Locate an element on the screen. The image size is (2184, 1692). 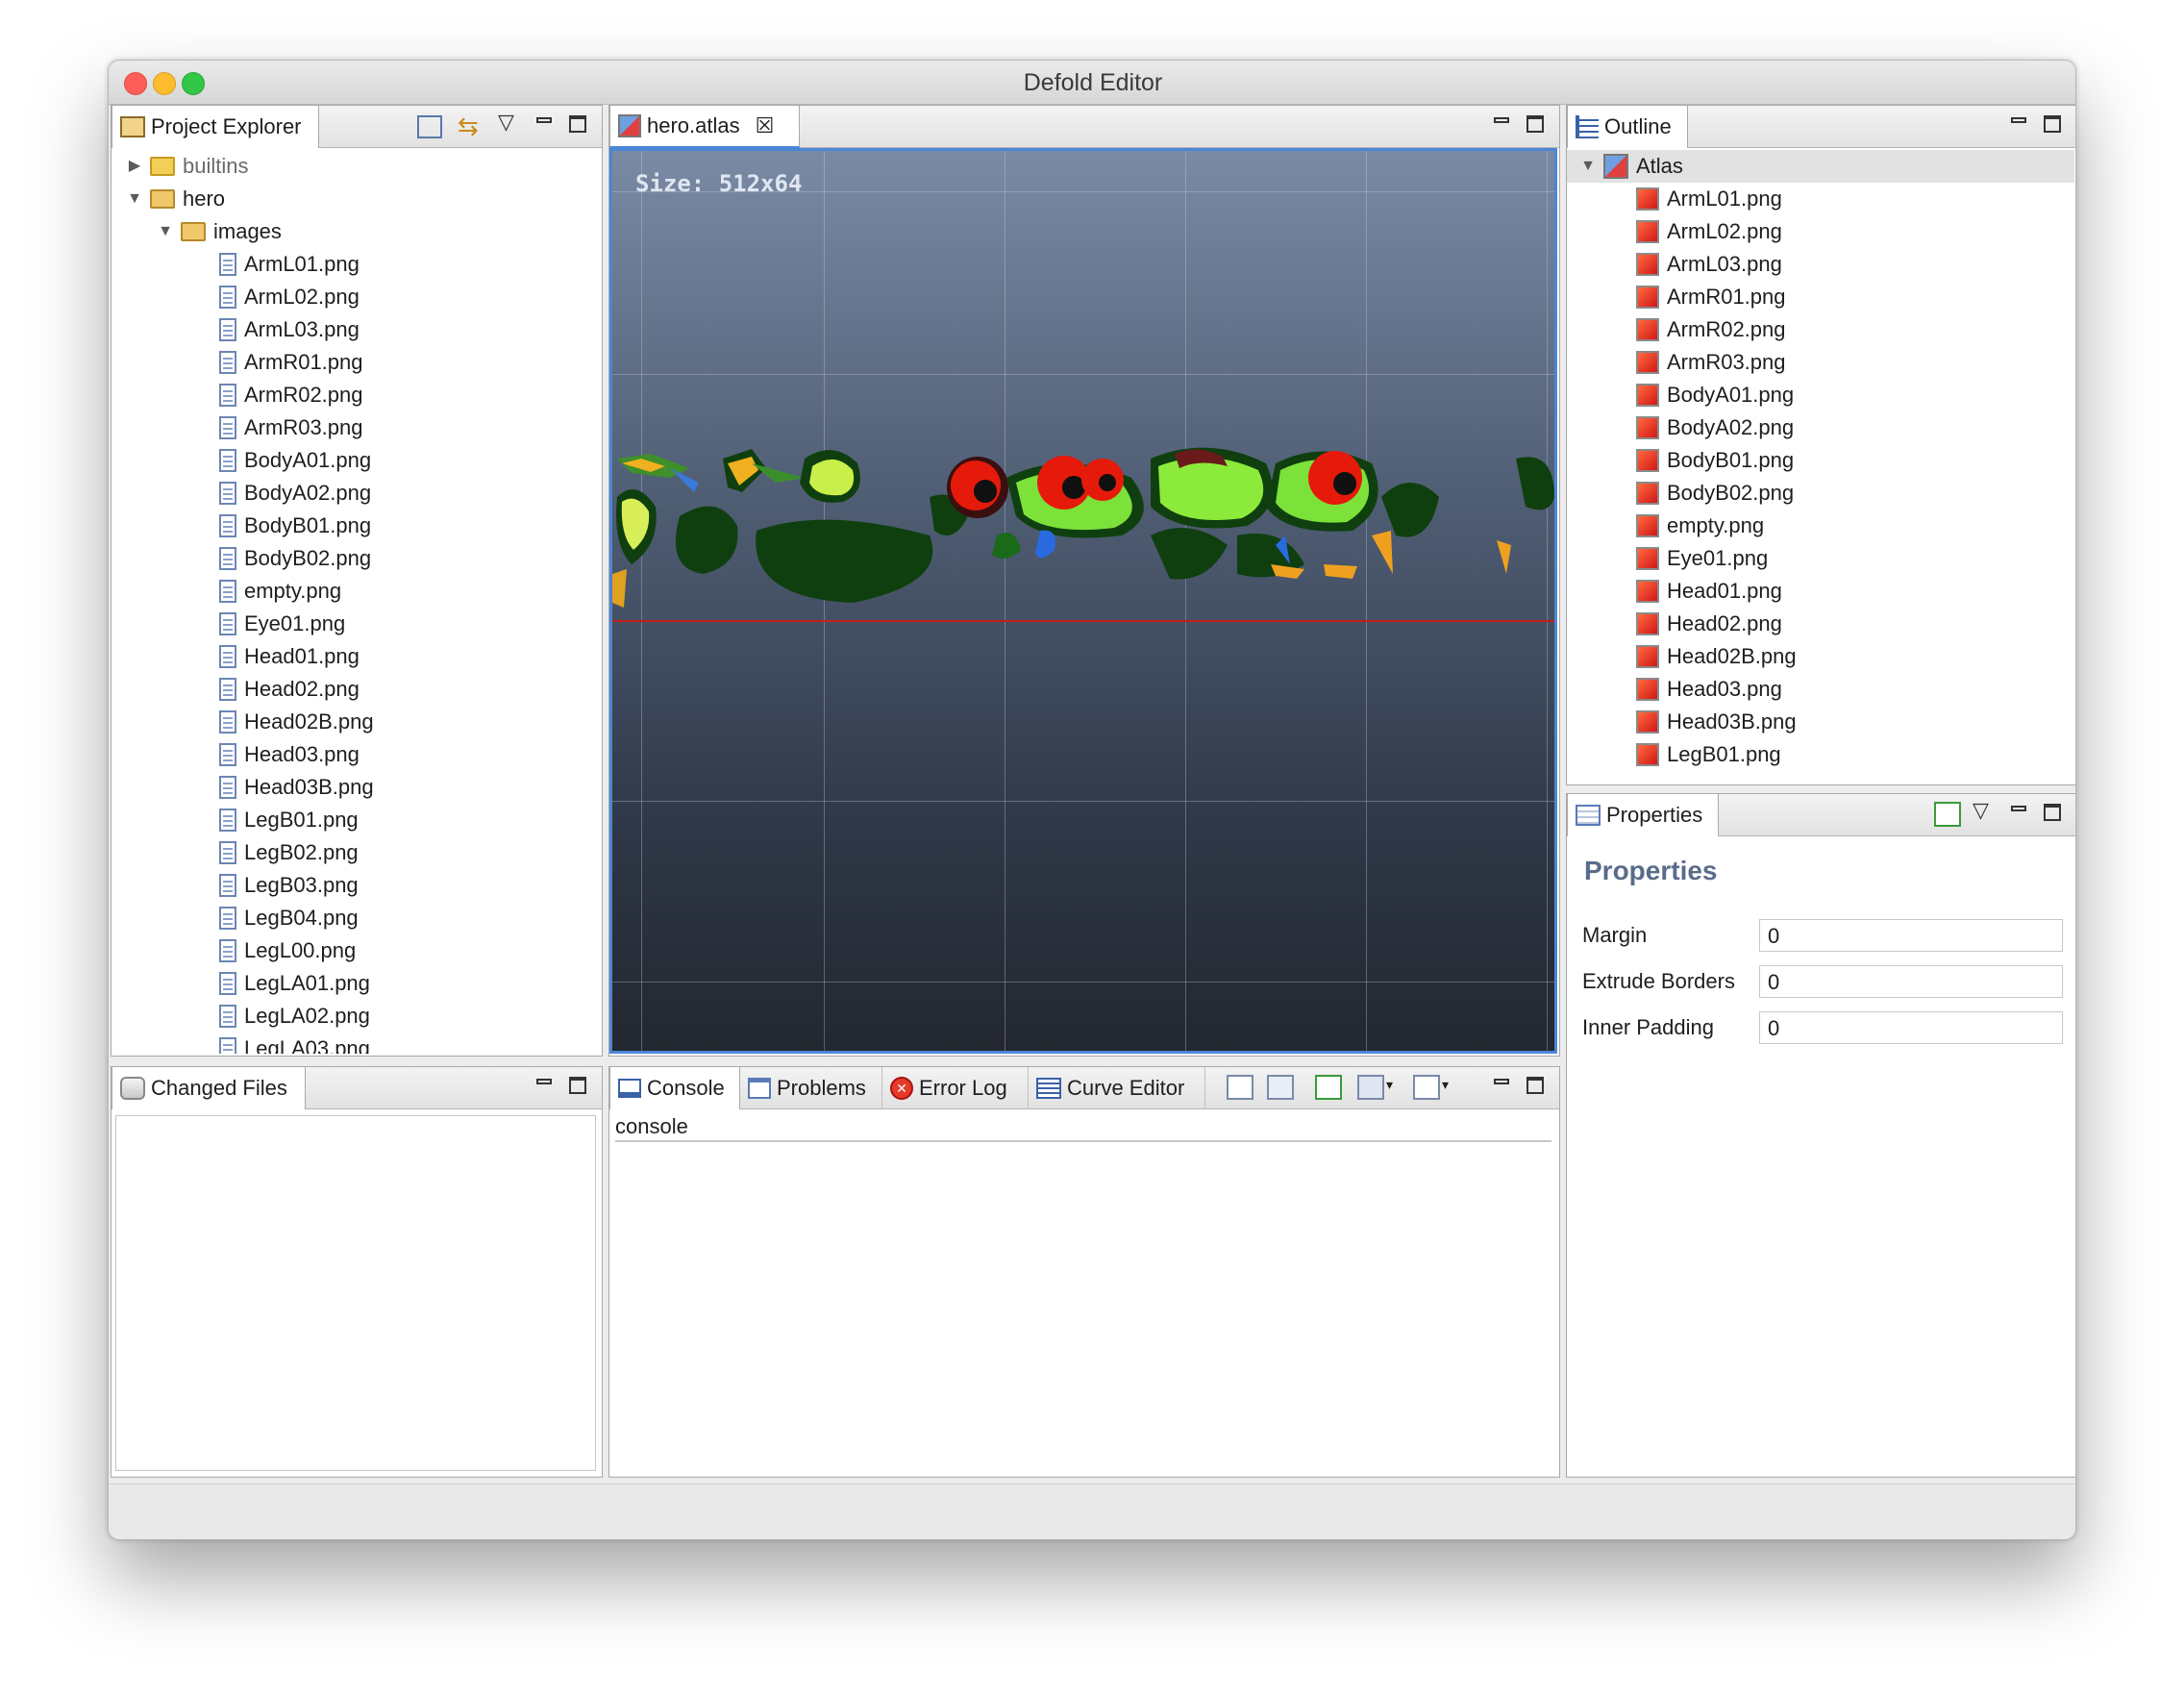
inner-padding-field: 0 is located at coordinates (1911, 1027).